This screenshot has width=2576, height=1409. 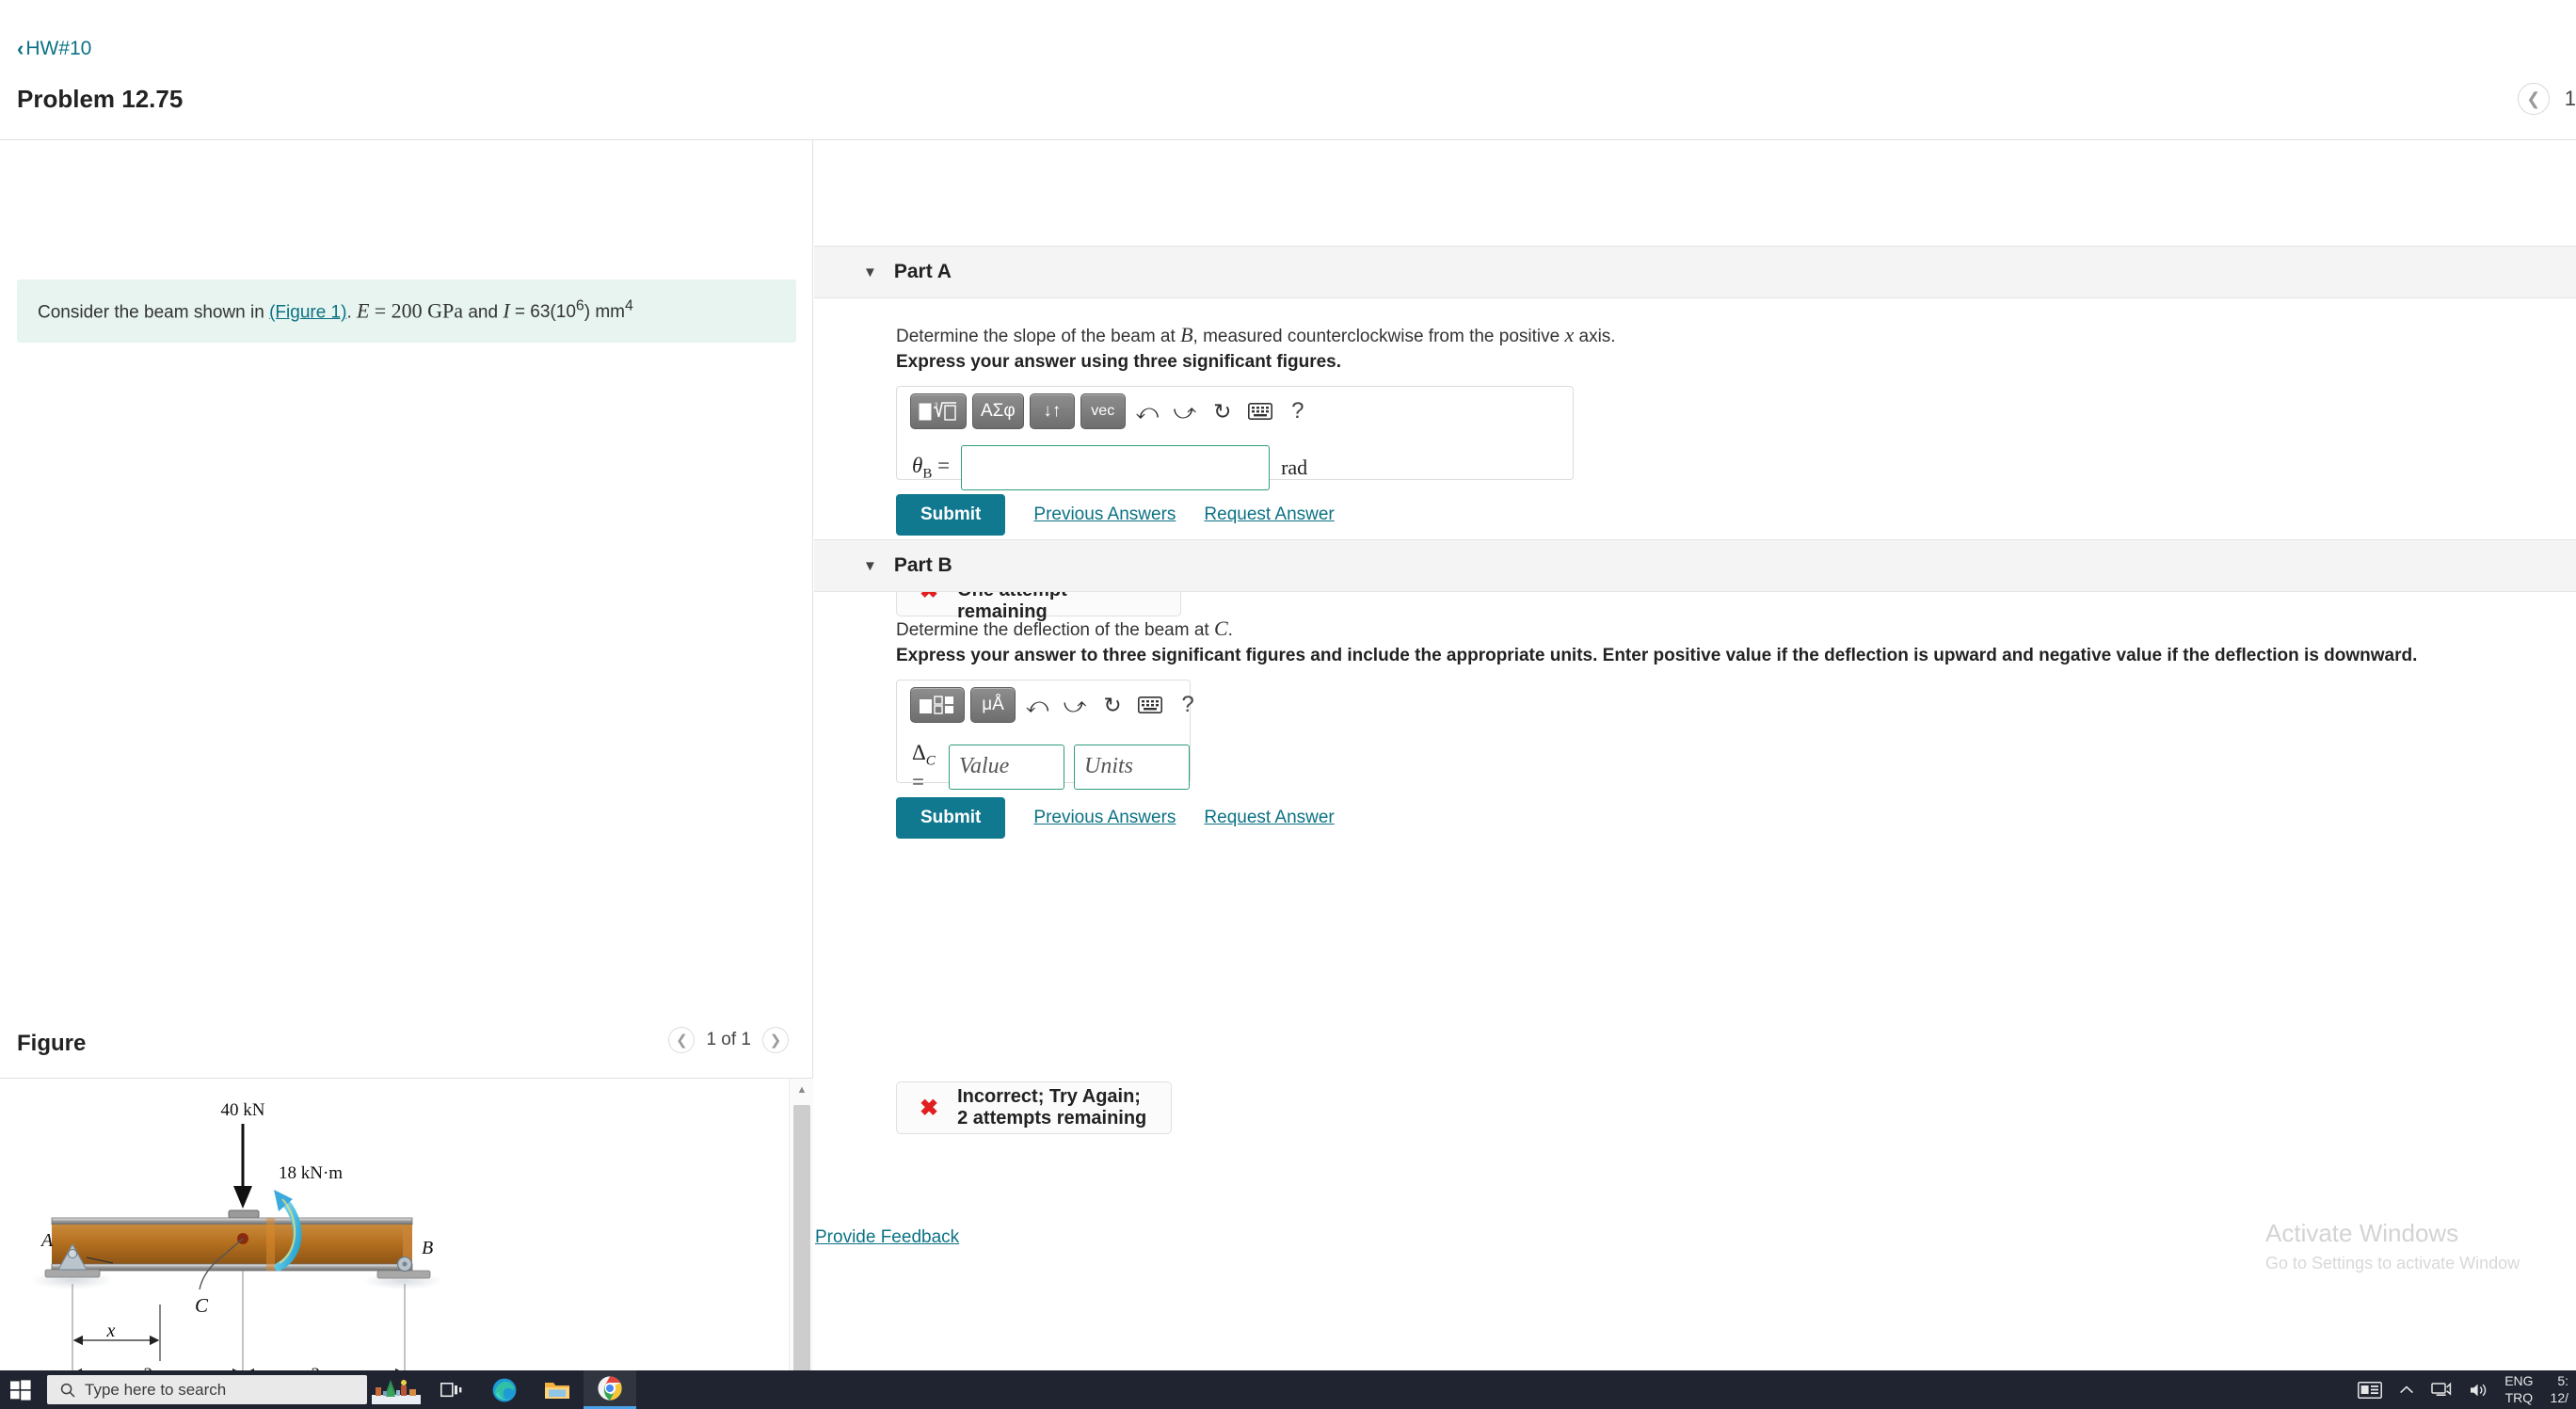 I want to click on show-hidden-icons-icon, so click(x=2406, y=1391).